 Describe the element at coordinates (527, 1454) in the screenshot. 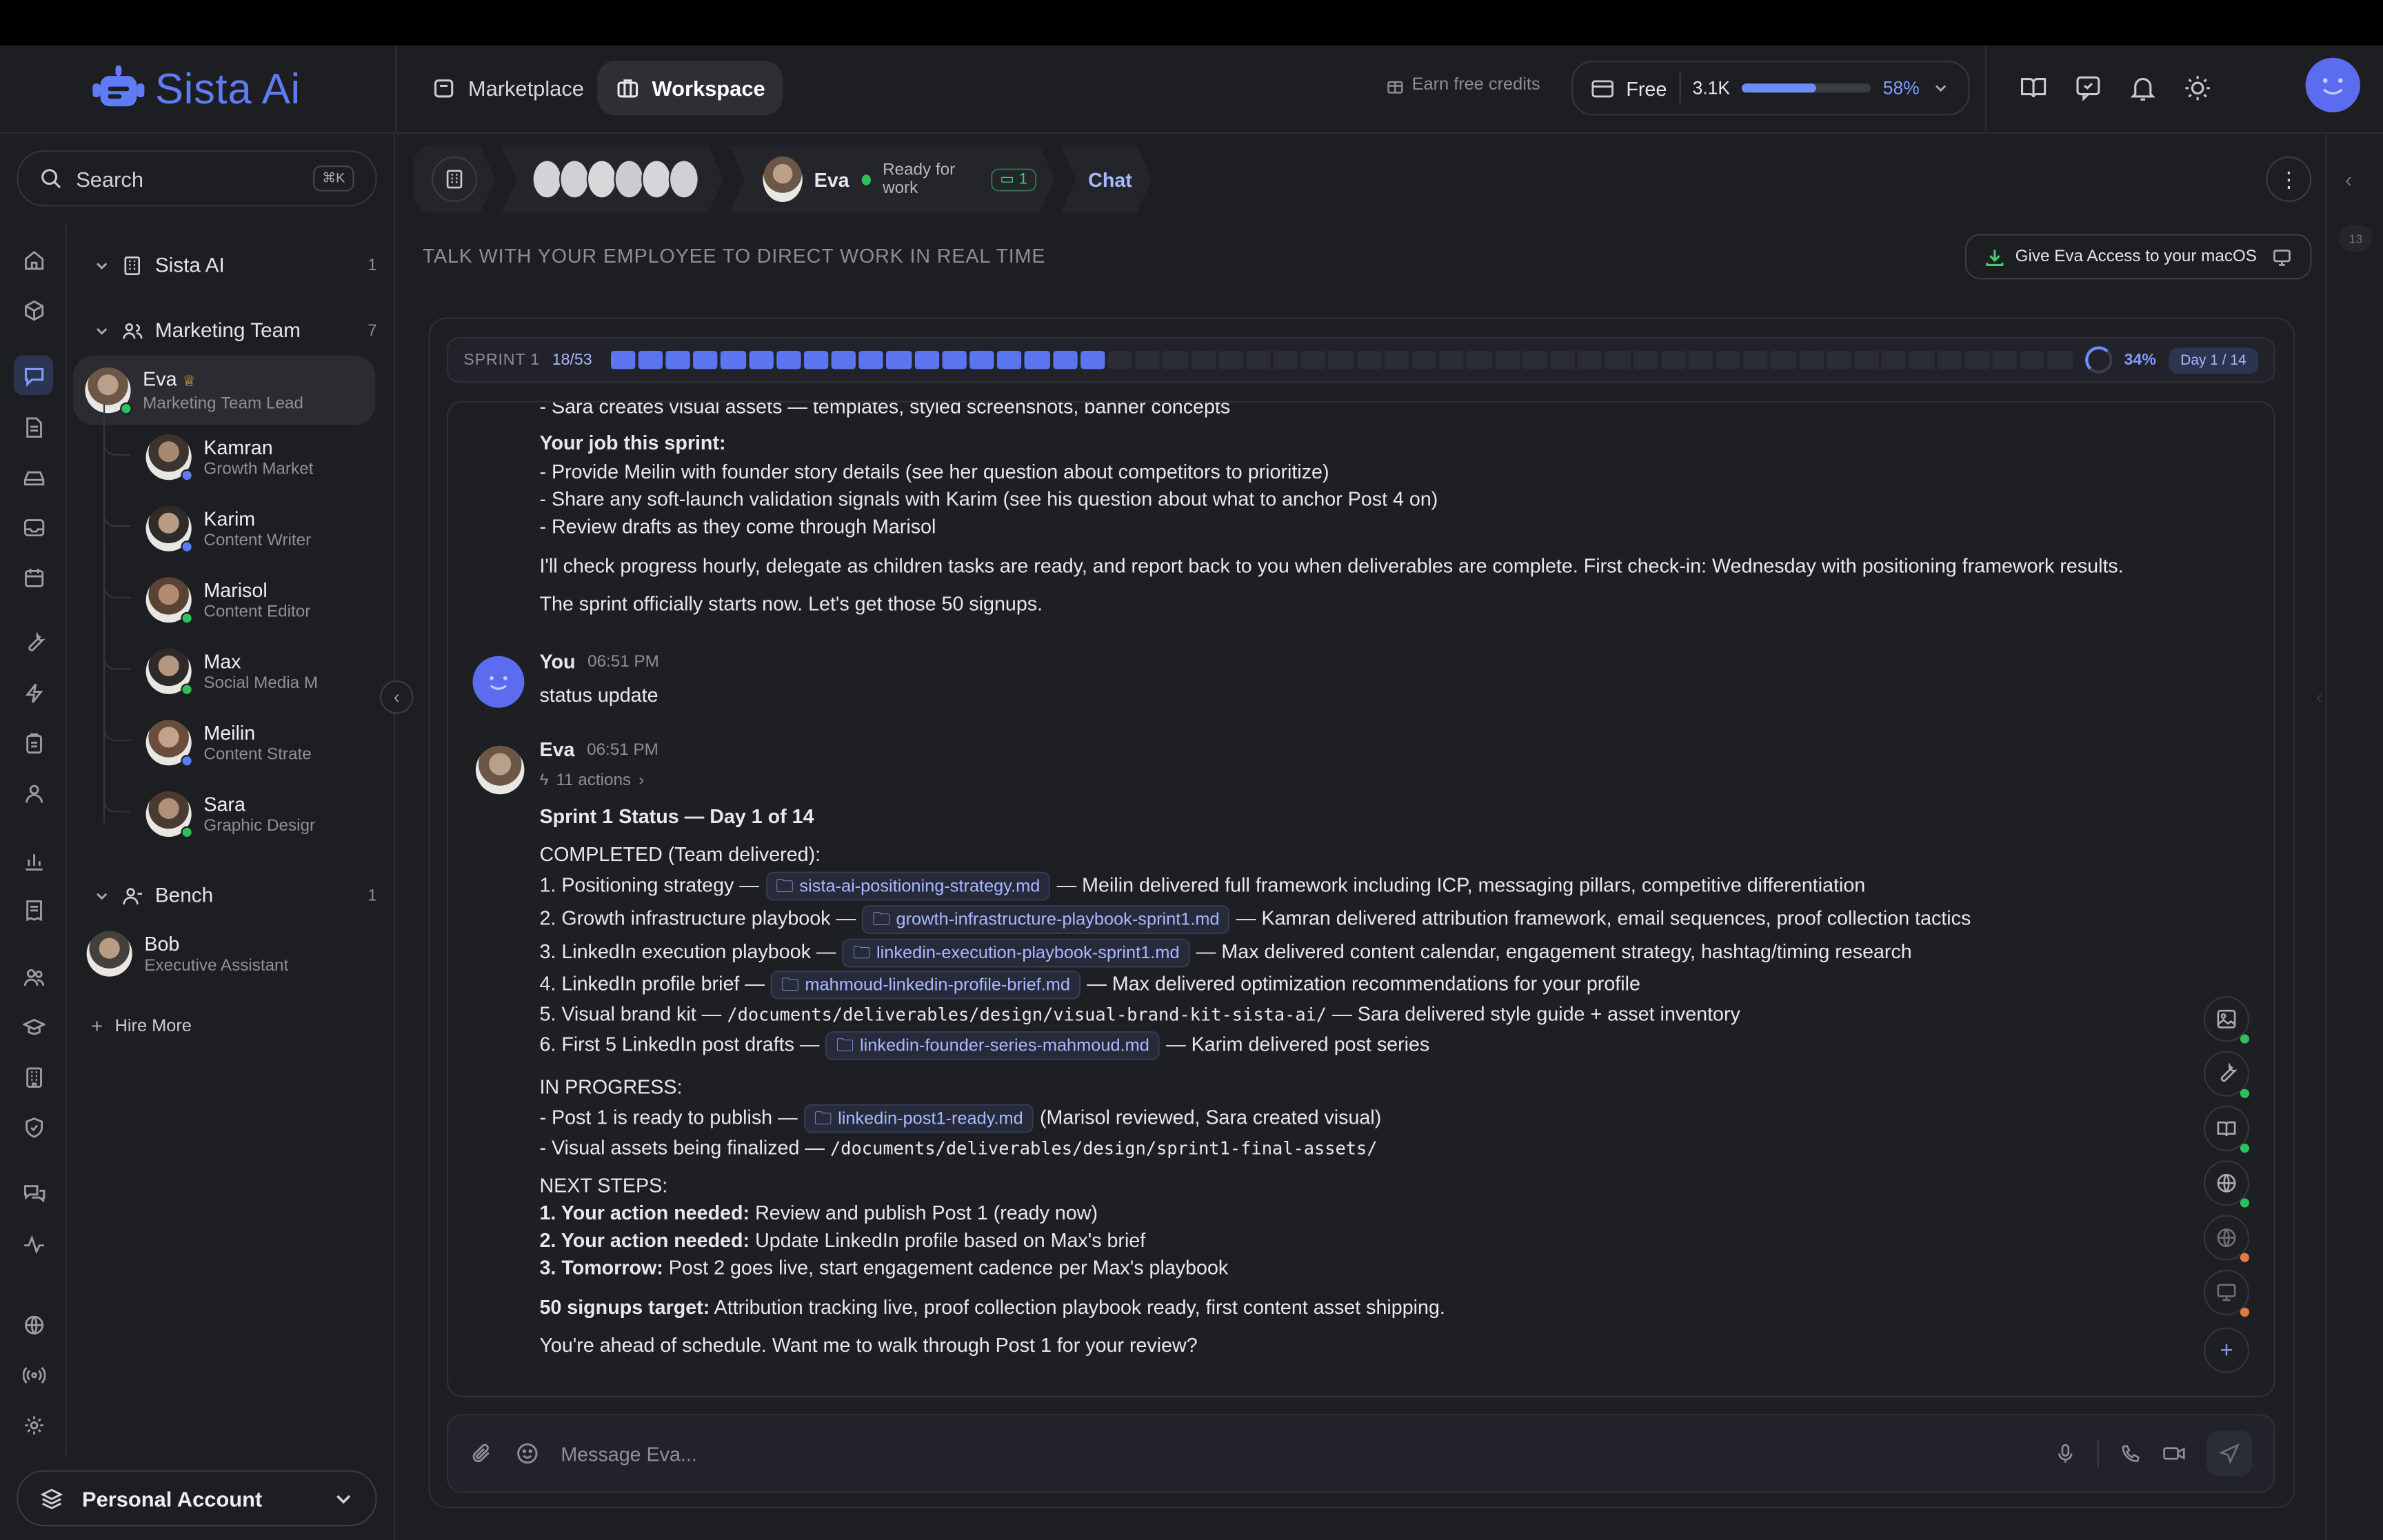

I see `emoji-icon` at that location.